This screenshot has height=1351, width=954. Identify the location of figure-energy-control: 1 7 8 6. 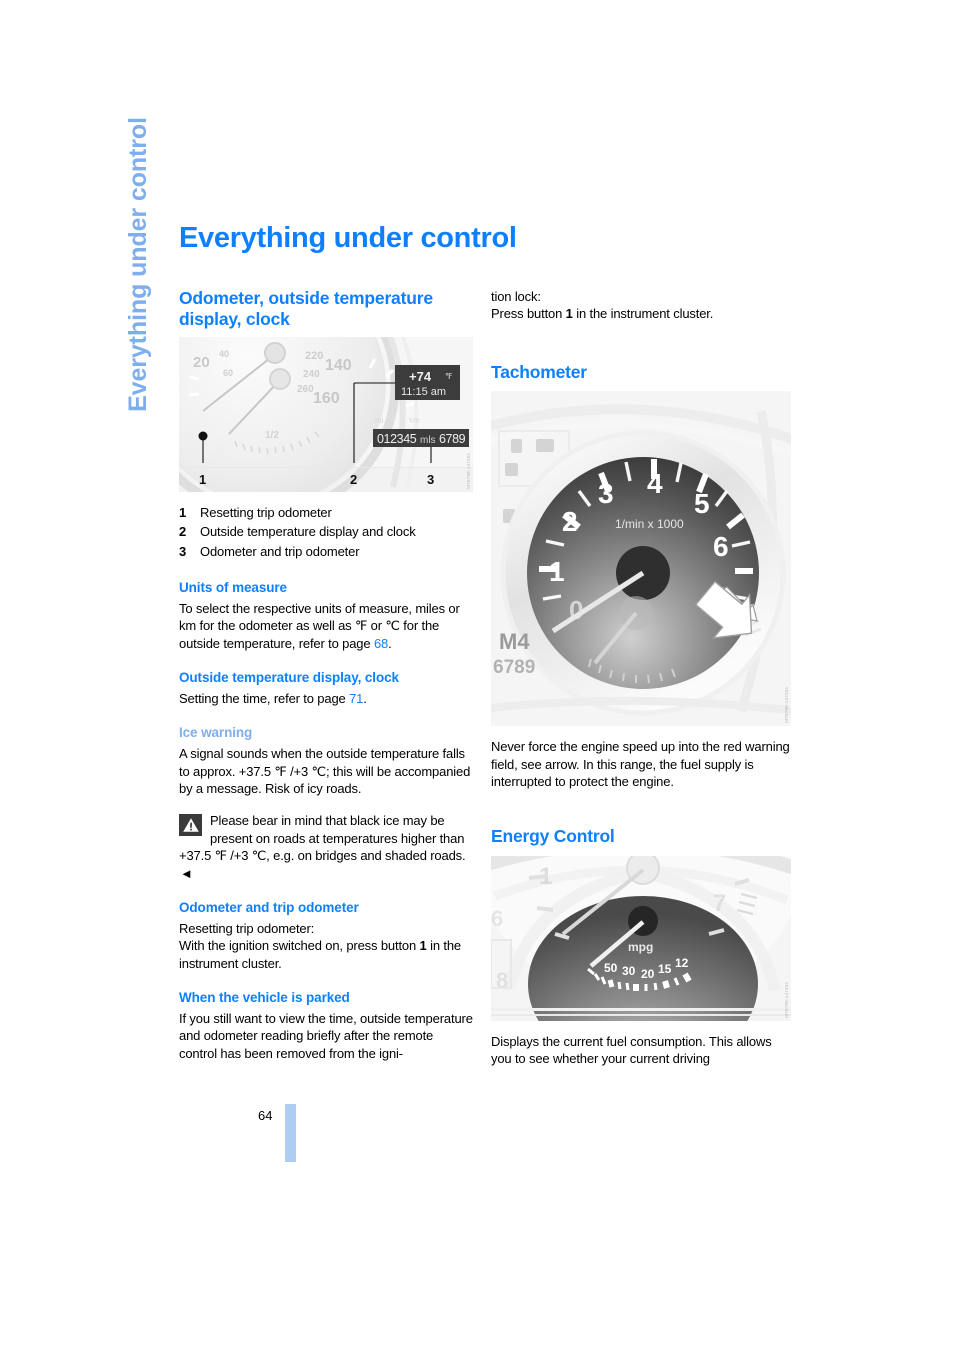
(641, 938).